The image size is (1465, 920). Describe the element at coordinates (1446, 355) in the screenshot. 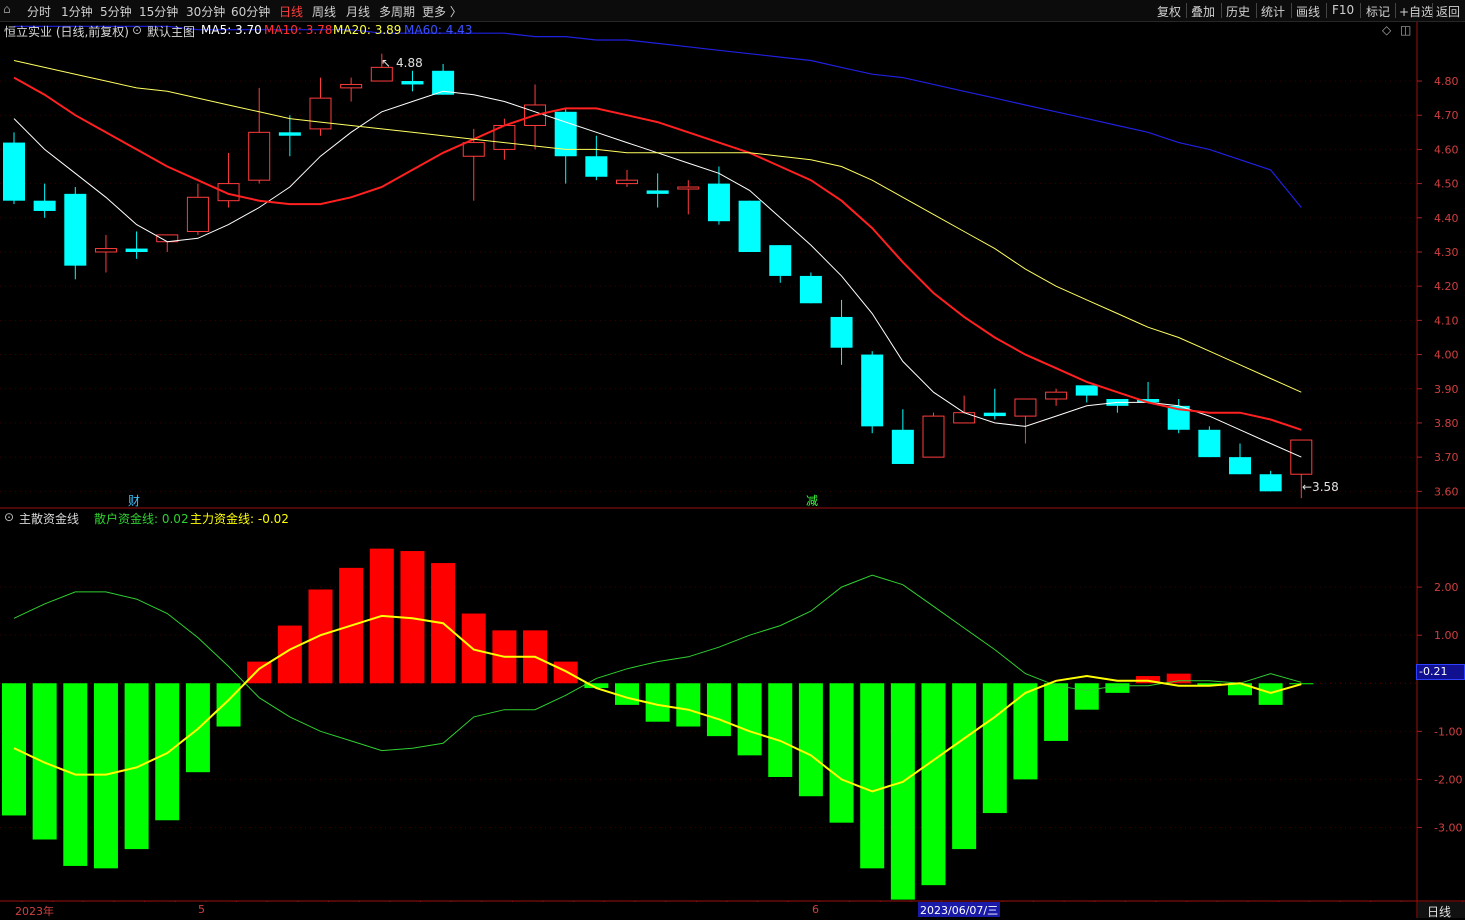

I see `price-tick-label: 4.00` at that location.